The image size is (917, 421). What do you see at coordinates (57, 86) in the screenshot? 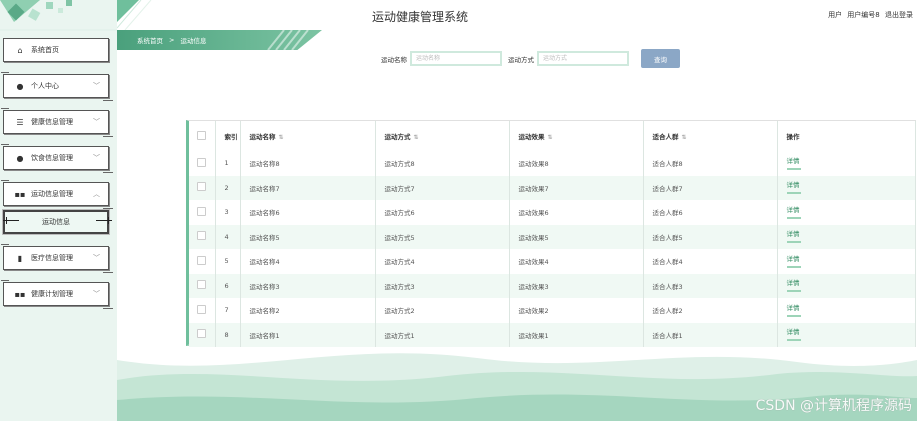
I see `sidebar-item-personal-center: ● 个人中心 ﹀` at bounding box center [57, 86].